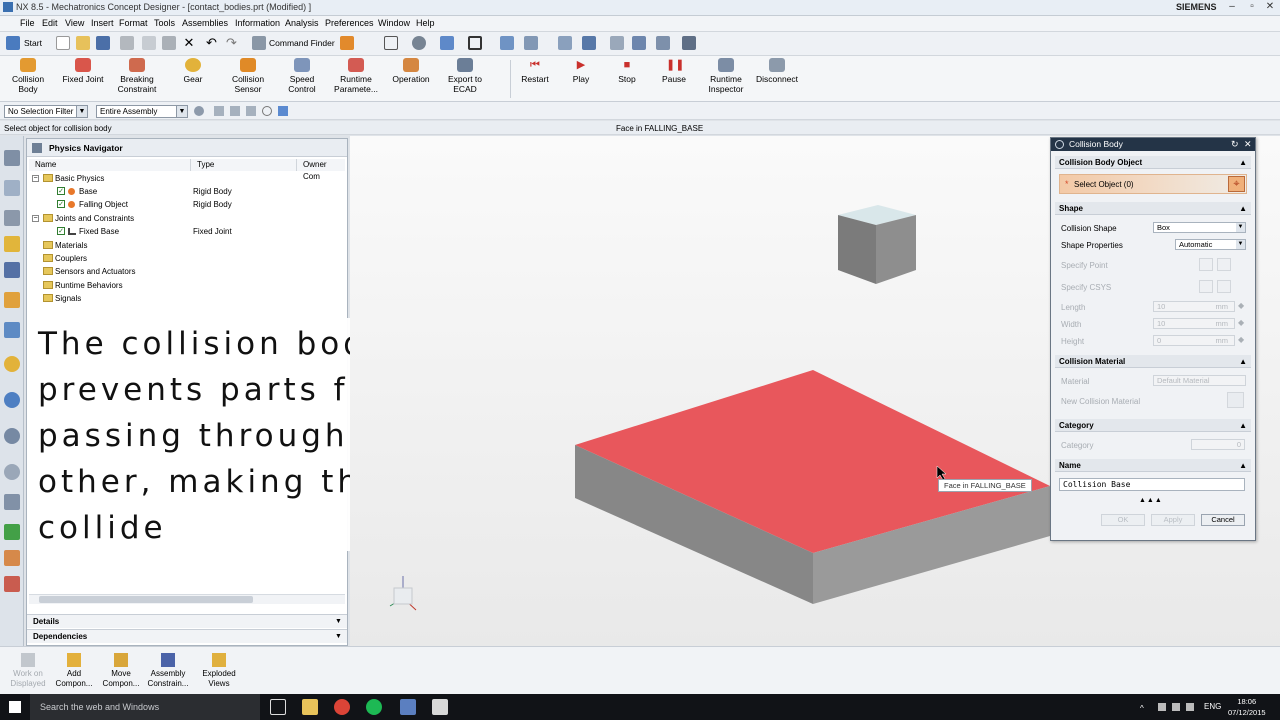 This screenshot has width=1280, height=720. What do you see at coordinates (1176, 707) in the screenshot?
I see `network-icon` at bounding box center [1176, 707].